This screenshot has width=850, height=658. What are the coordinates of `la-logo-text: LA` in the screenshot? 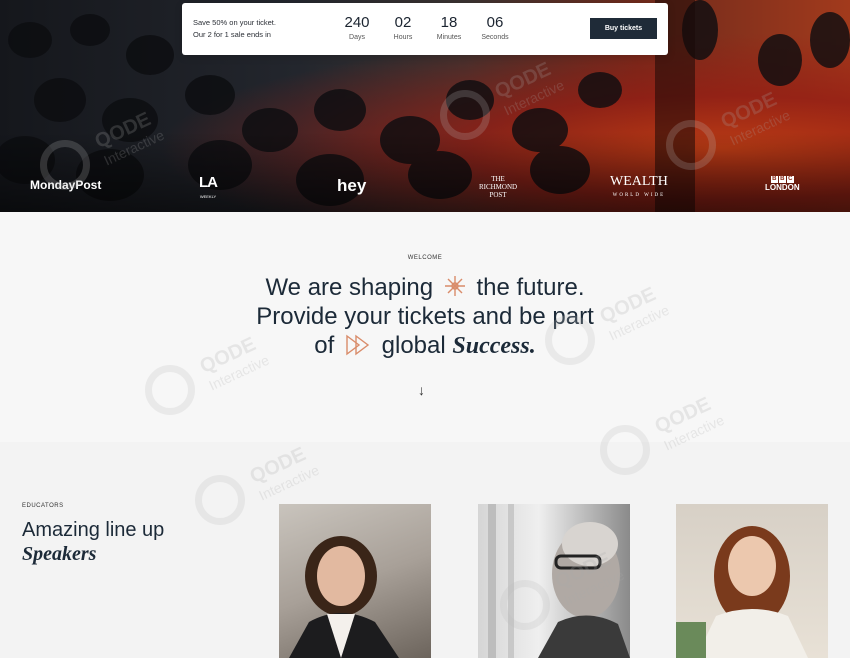 It's located at (208, 182).